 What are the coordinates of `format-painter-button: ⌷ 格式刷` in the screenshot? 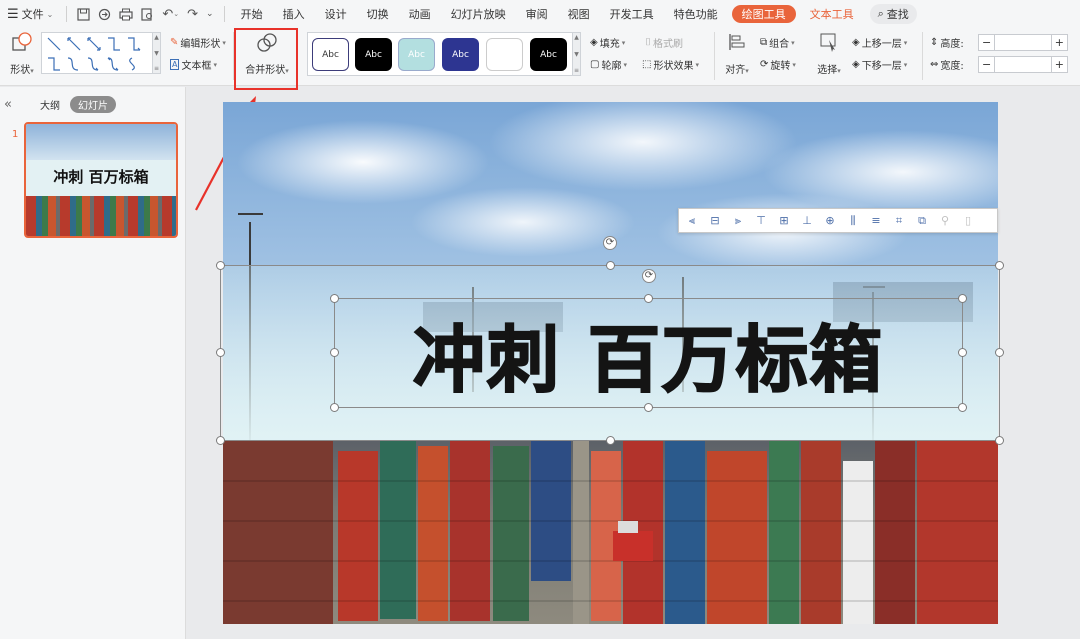 It's located at (664, 42).